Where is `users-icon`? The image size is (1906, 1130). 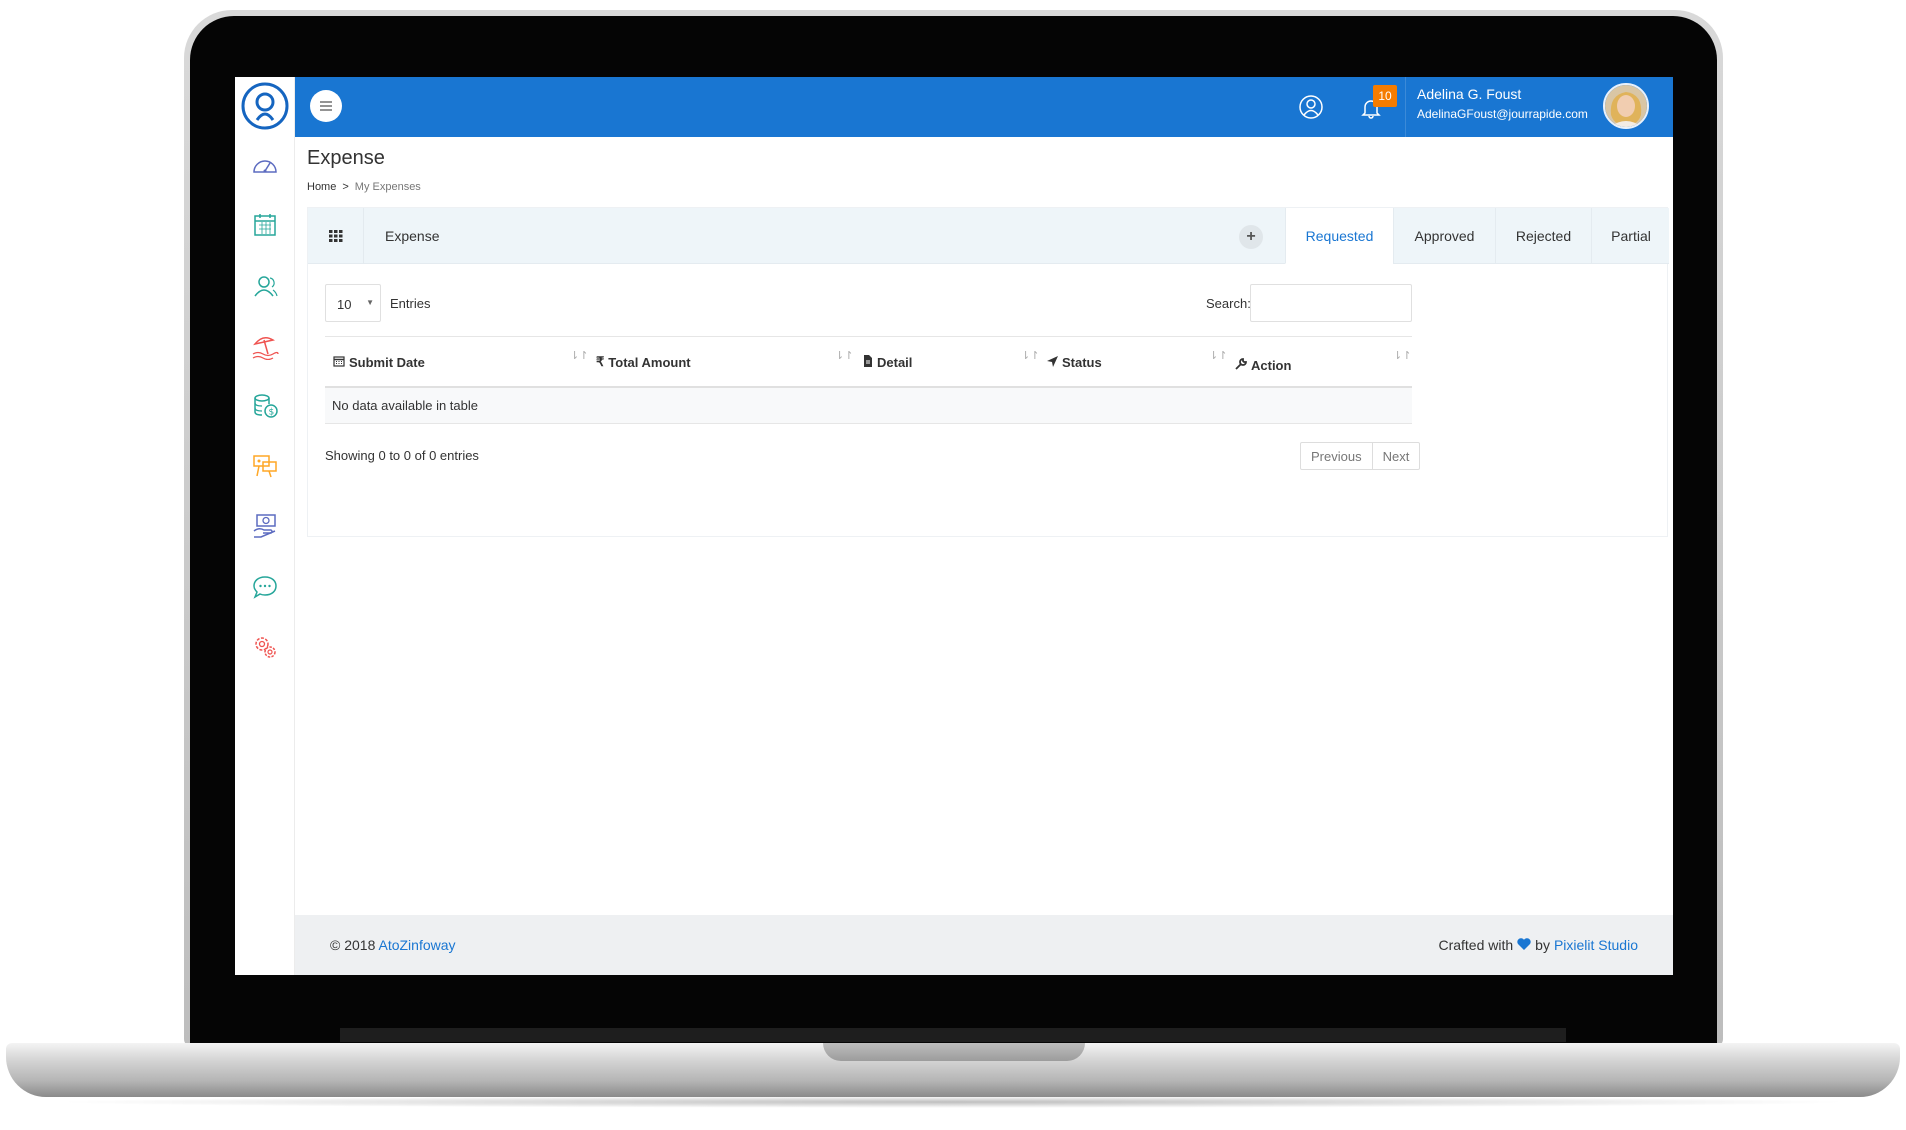 users-icon is located at coordinates (265, 286).